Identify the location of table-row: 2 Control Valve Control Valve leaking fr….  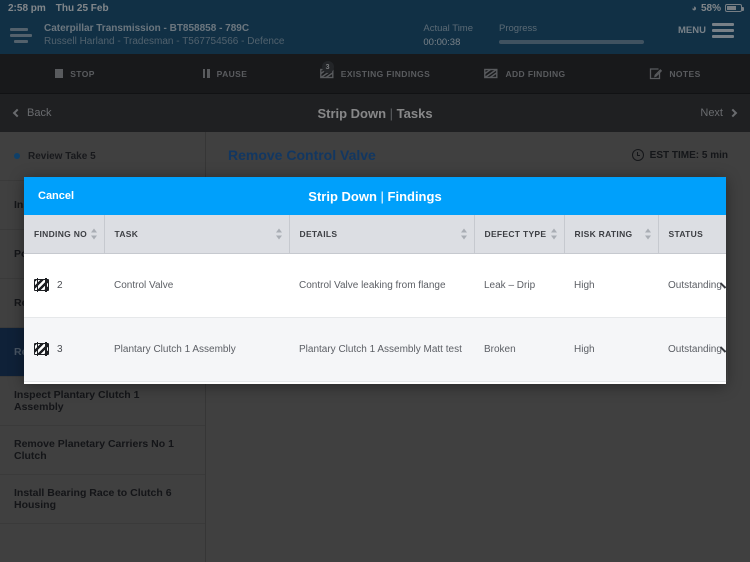
(375, 285).